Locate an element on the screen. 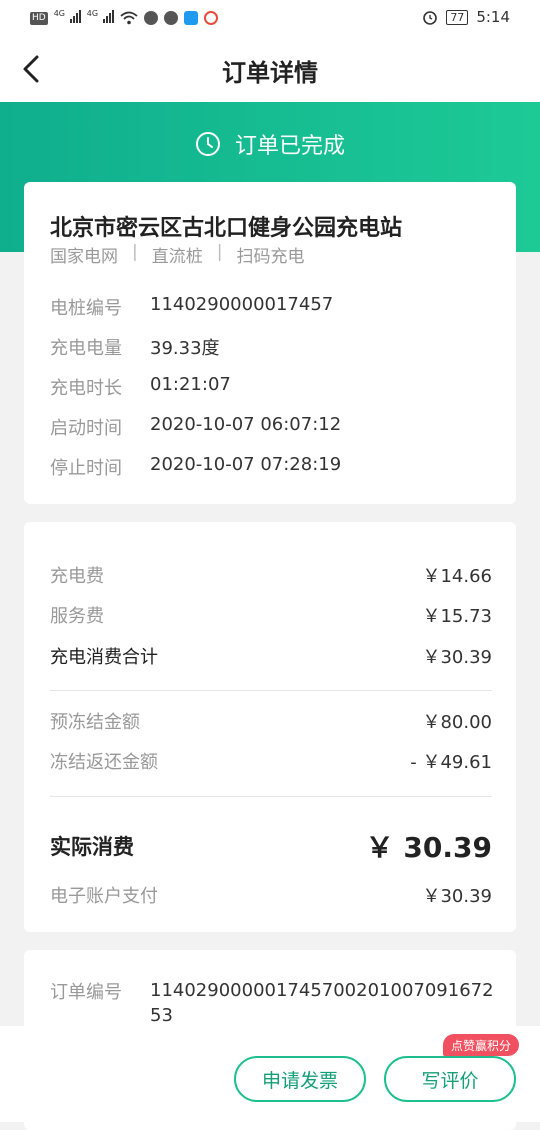 The height and width of the screenshot is (1130, 540). apply-invoice-button: 申请发票 is located at coordinates (300, 1079).